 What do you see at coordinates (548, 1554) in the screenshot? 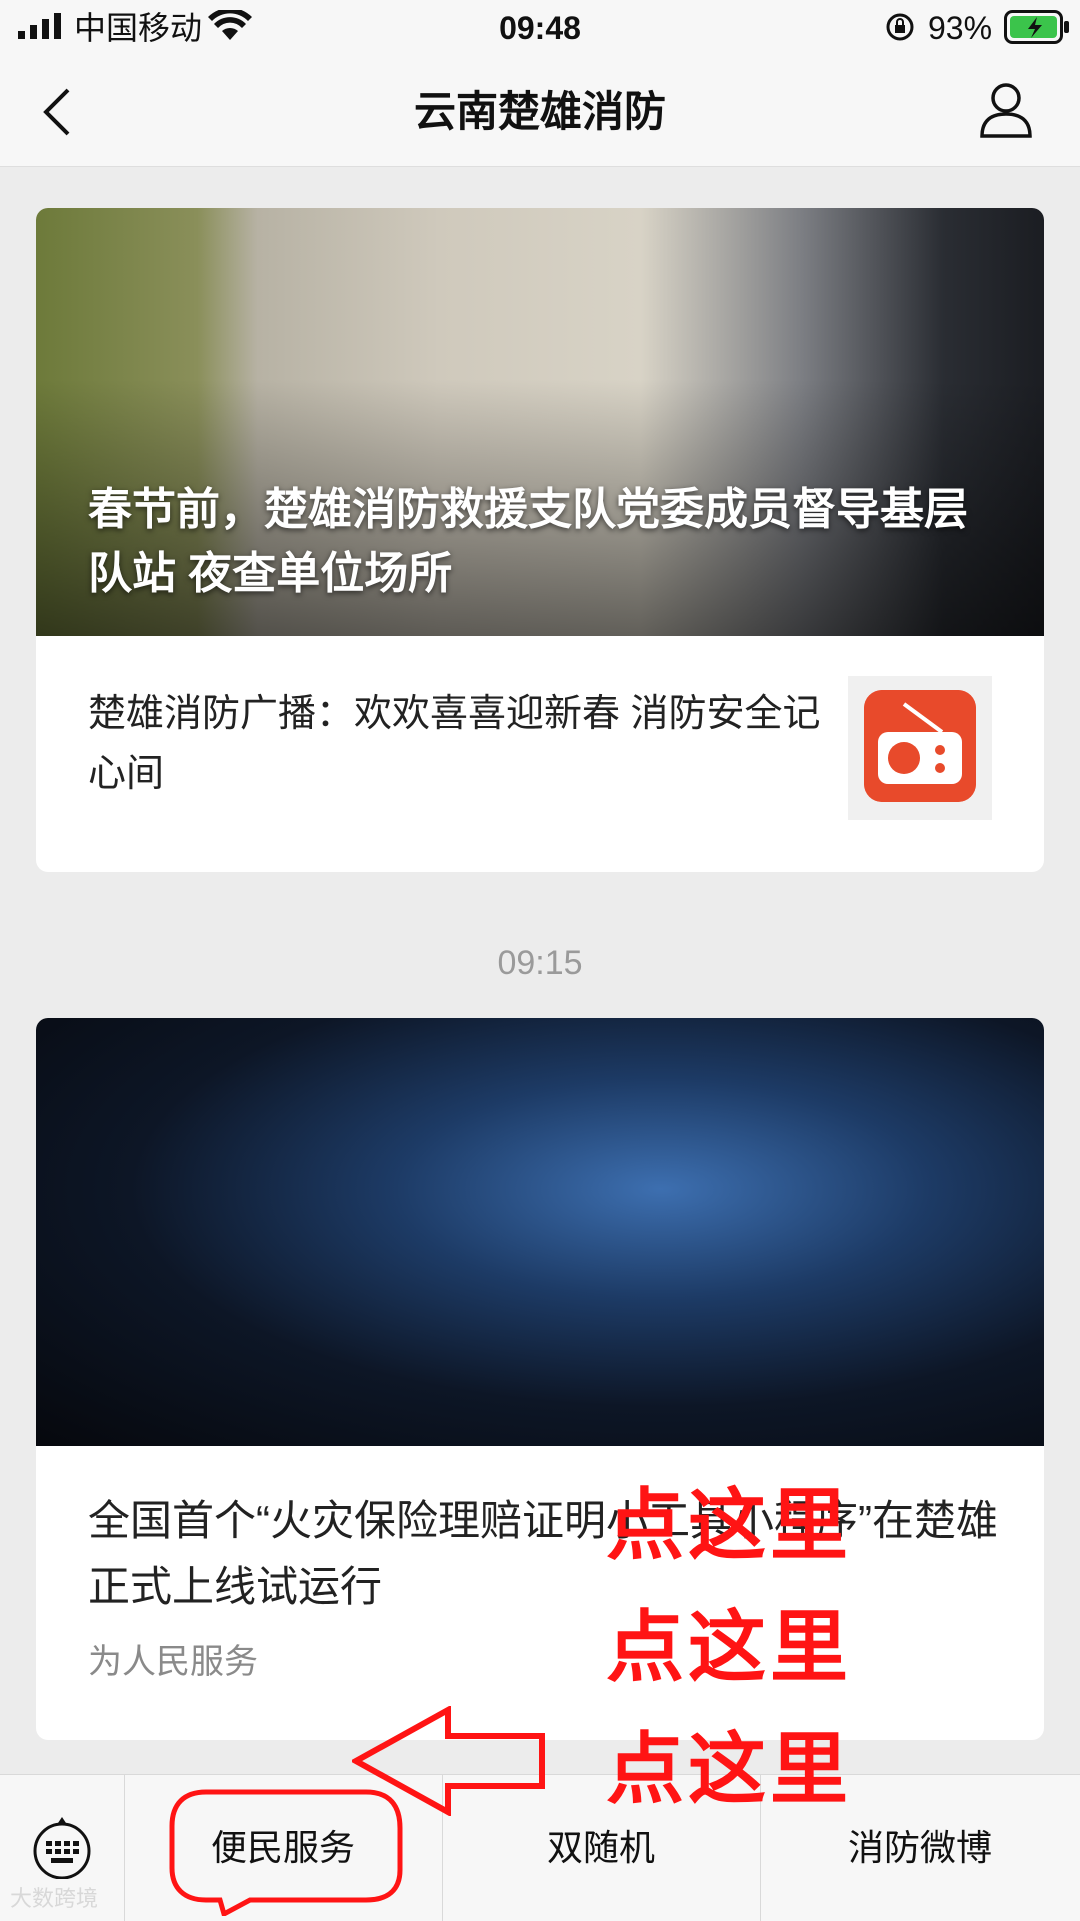
I see `article-title: 全国首个“火灾保险理赔证明小工具小程序”在楚雄正式上线试运行` at bounding box center [548, 1554].